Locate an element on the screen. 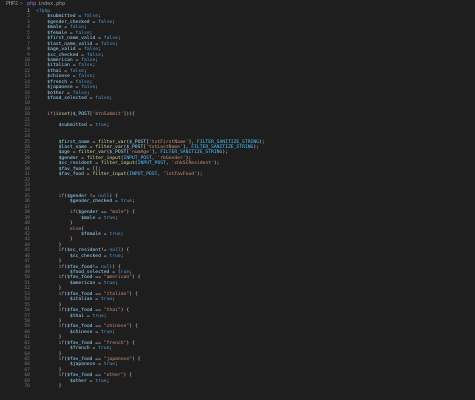  code-token: $italian is located at coordinates (58, 66).